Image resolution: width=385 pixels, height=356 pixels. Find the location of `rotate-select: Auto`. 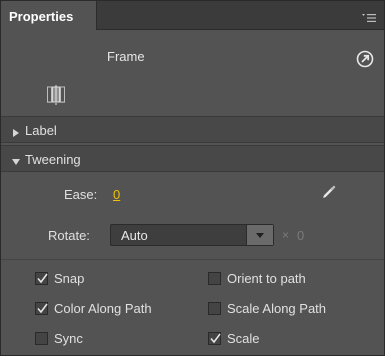

rotate-select: Auto is located at coordinates (192, 235).